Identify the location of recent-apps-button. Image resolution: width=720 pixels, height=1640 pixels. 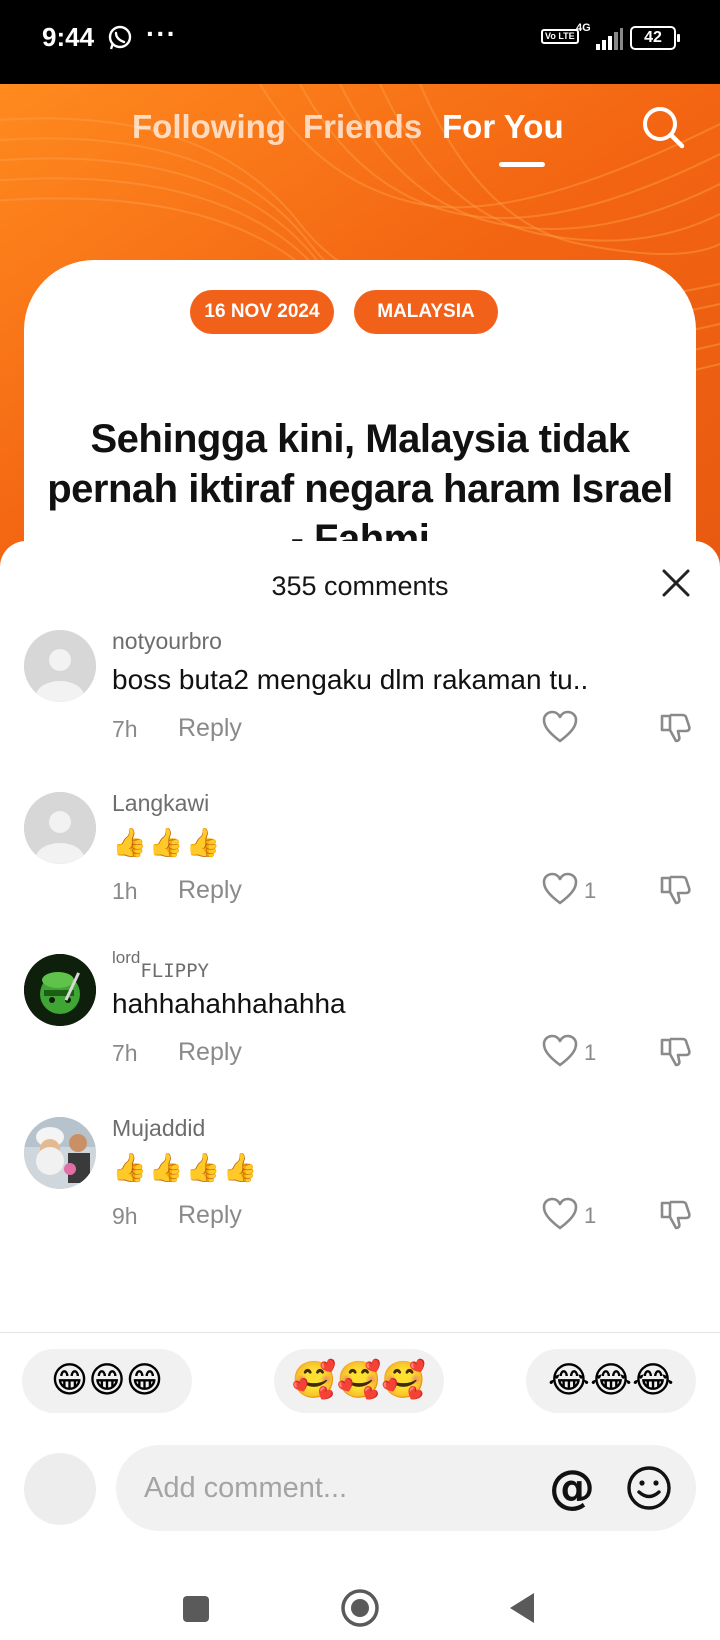
(196, 1609).